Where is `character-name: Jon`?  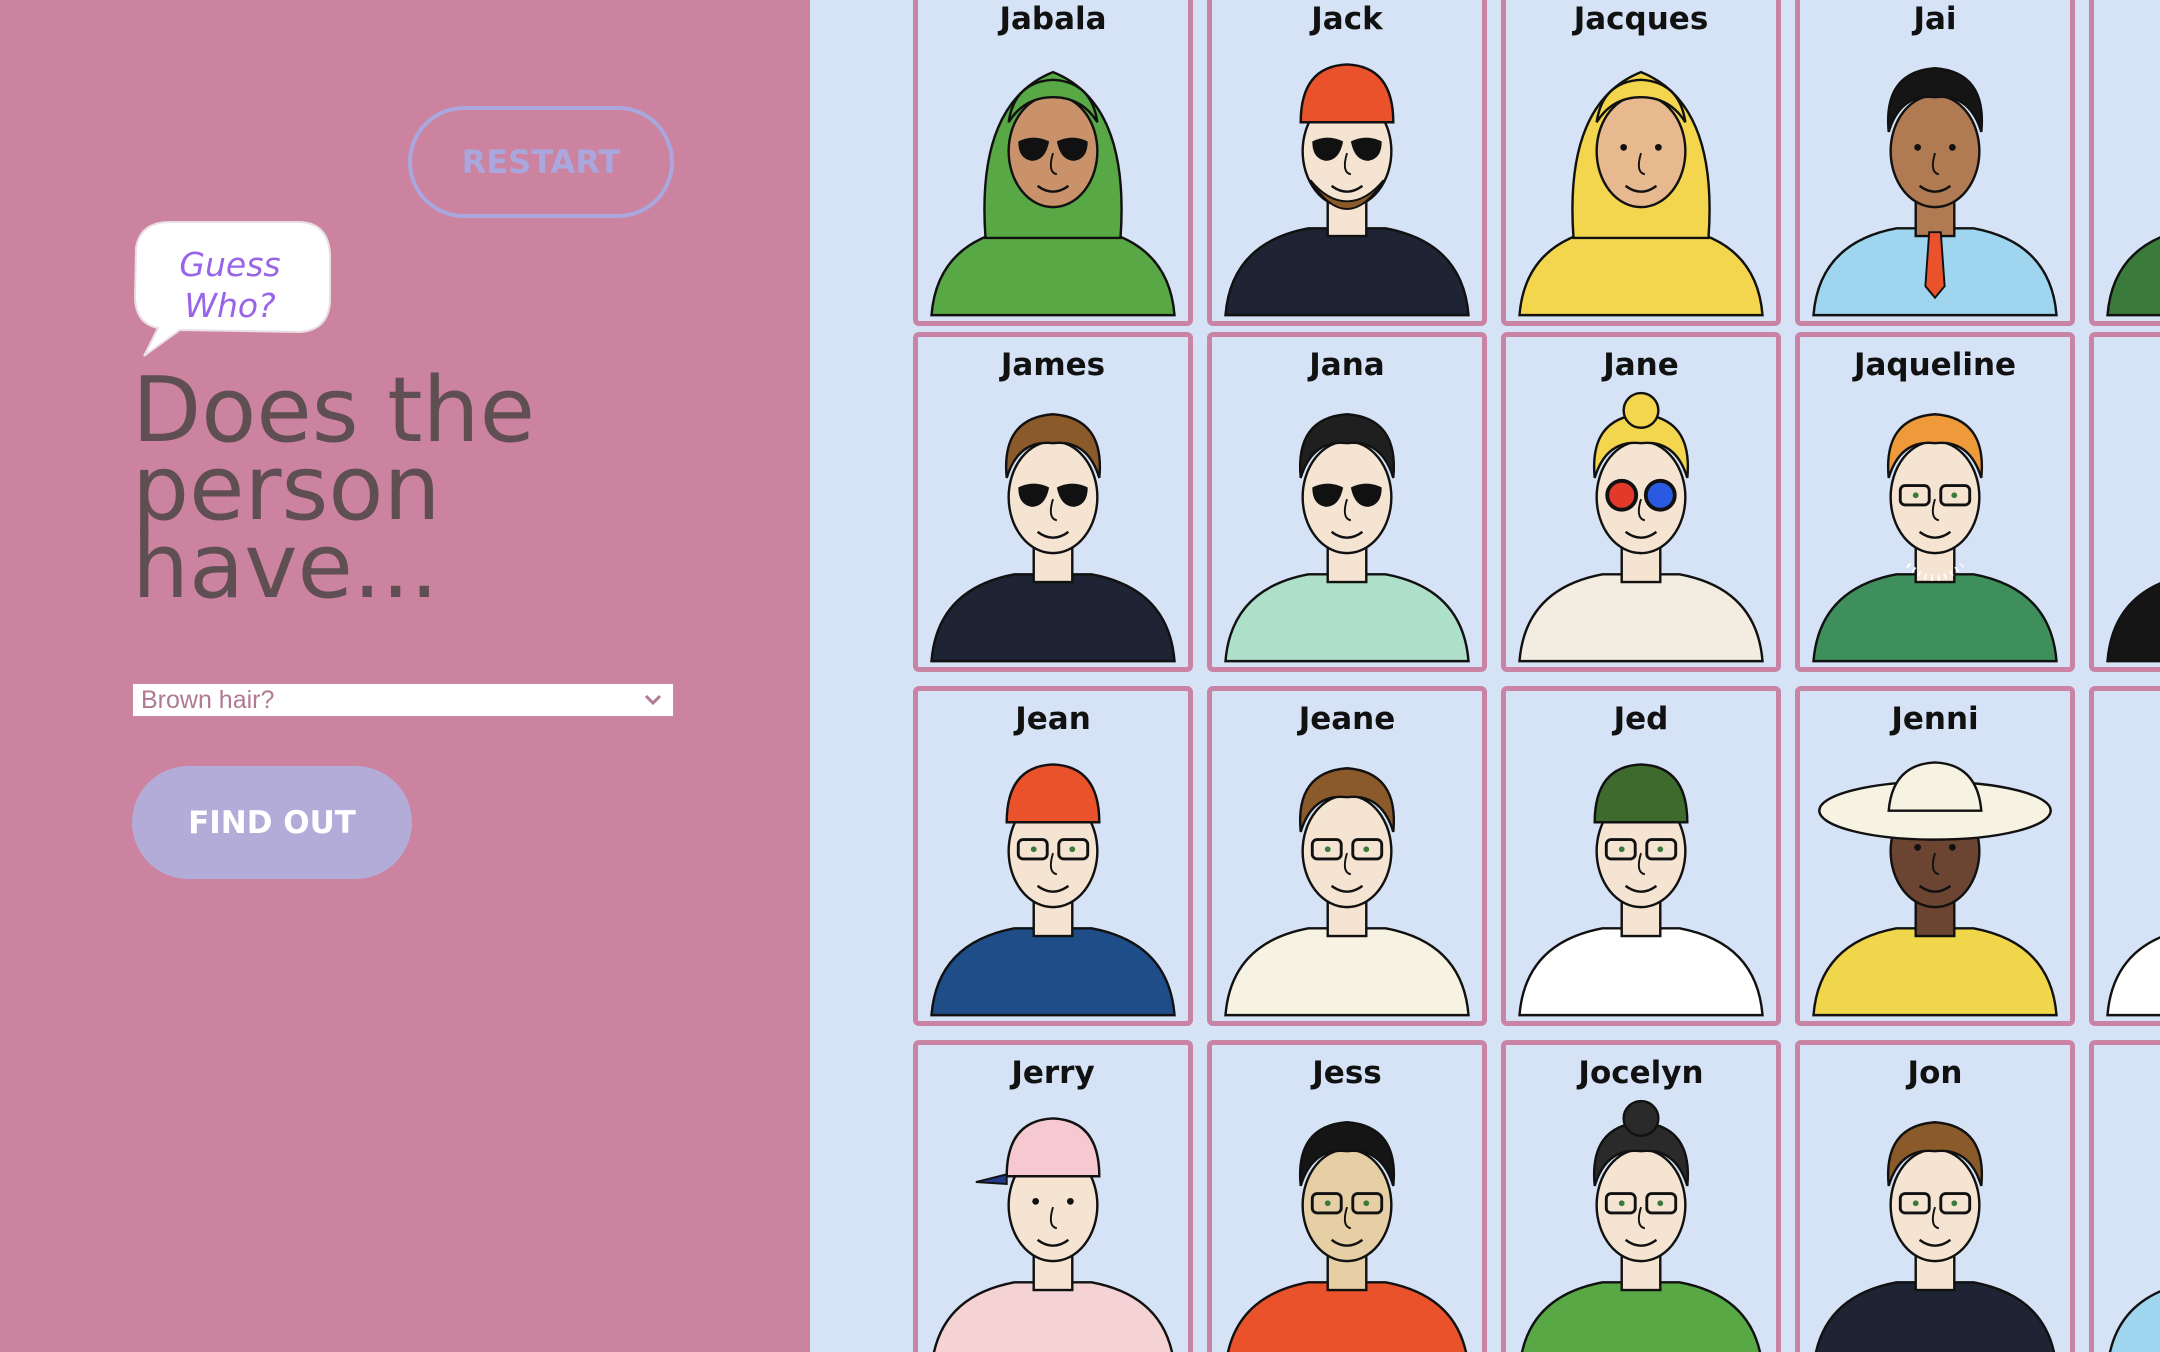 character-name: Jon is located at coordinates (1935, 1073).